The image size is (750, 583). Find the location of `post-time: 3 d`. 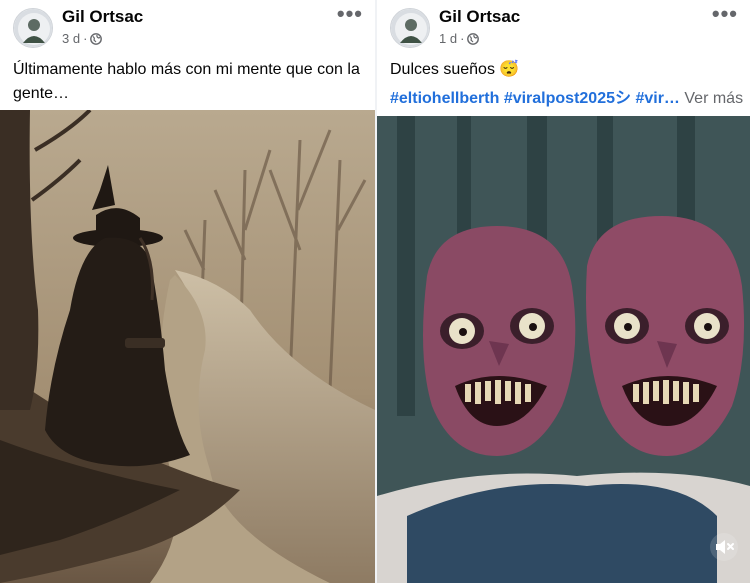

post-time: 3 d is located at coordinates (71, 38).